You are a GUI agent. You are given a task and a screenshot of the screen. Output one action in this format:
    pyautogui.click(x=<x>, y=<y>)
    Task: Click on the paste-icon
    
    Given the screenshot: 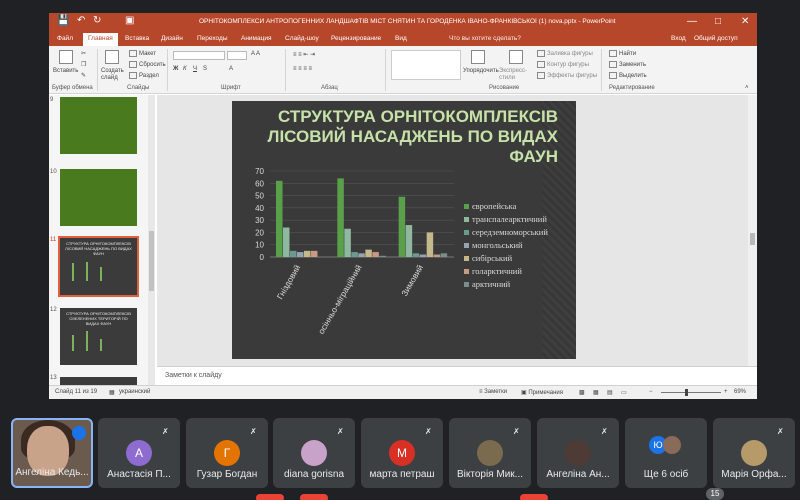 What is the action you would take?
    pyautogui.click(x=66, y=57)
    